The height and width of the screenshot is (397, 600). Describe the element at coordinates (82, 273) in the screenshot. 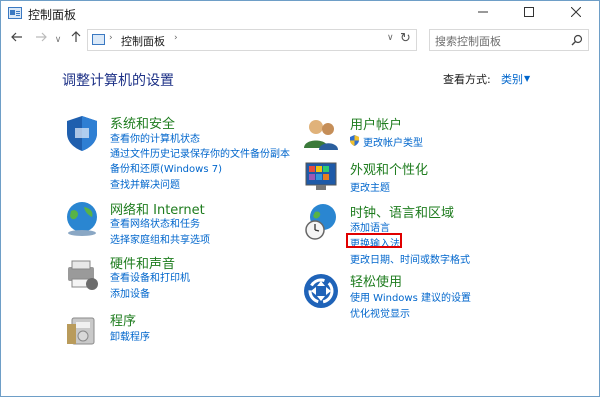

I see `hardware-sound-icon` at that location.